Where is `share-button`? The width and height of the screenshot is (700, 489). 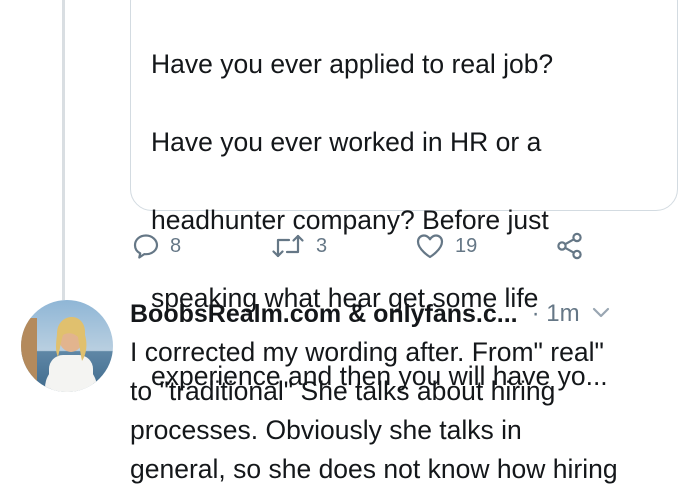 share-button is located at coordinates (570, 246).